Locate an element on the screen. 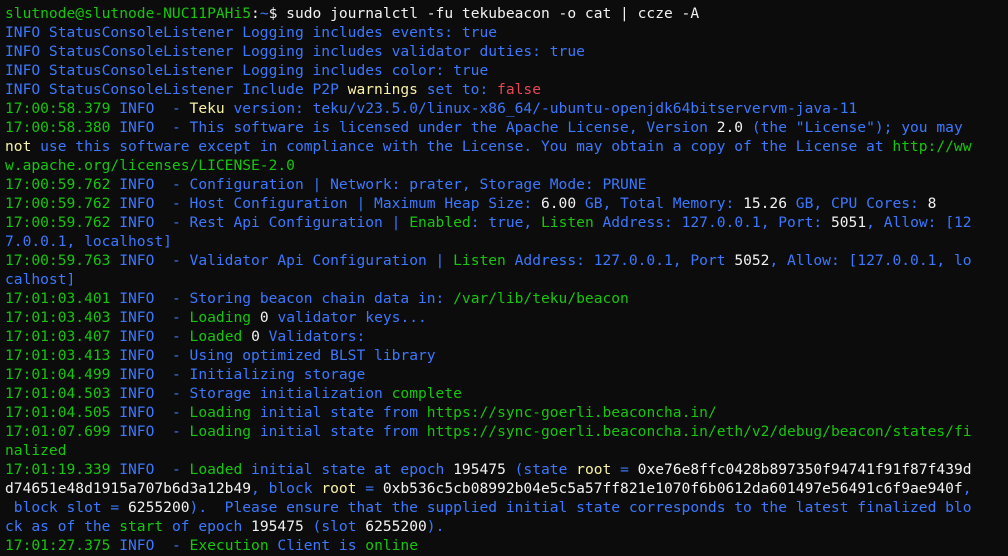 The image size is (1008, 556). log-segment: 5051 is located at coordinates (848, 222).